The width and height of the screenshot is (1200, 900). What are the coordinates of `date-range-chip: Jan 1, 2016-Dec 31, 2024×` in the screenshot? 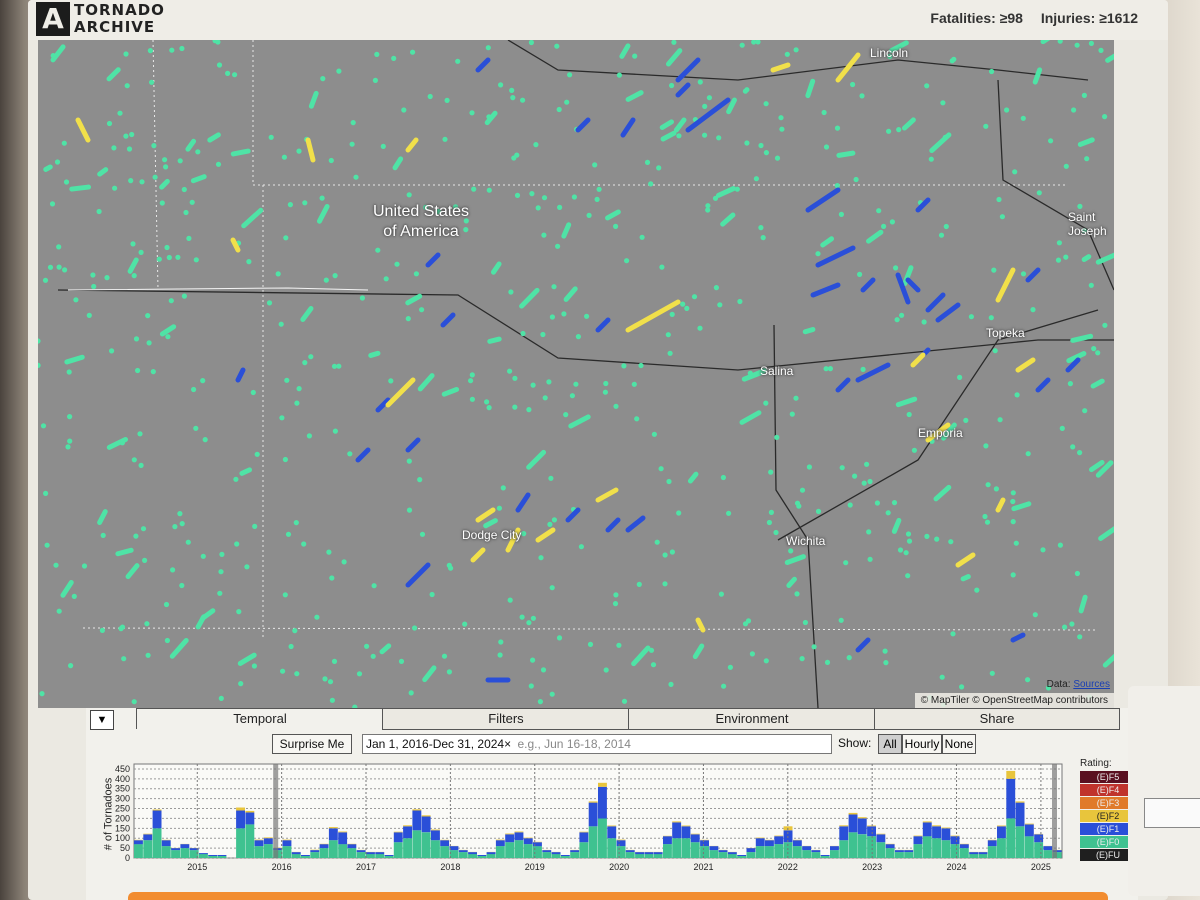 It's located at (438, 744).